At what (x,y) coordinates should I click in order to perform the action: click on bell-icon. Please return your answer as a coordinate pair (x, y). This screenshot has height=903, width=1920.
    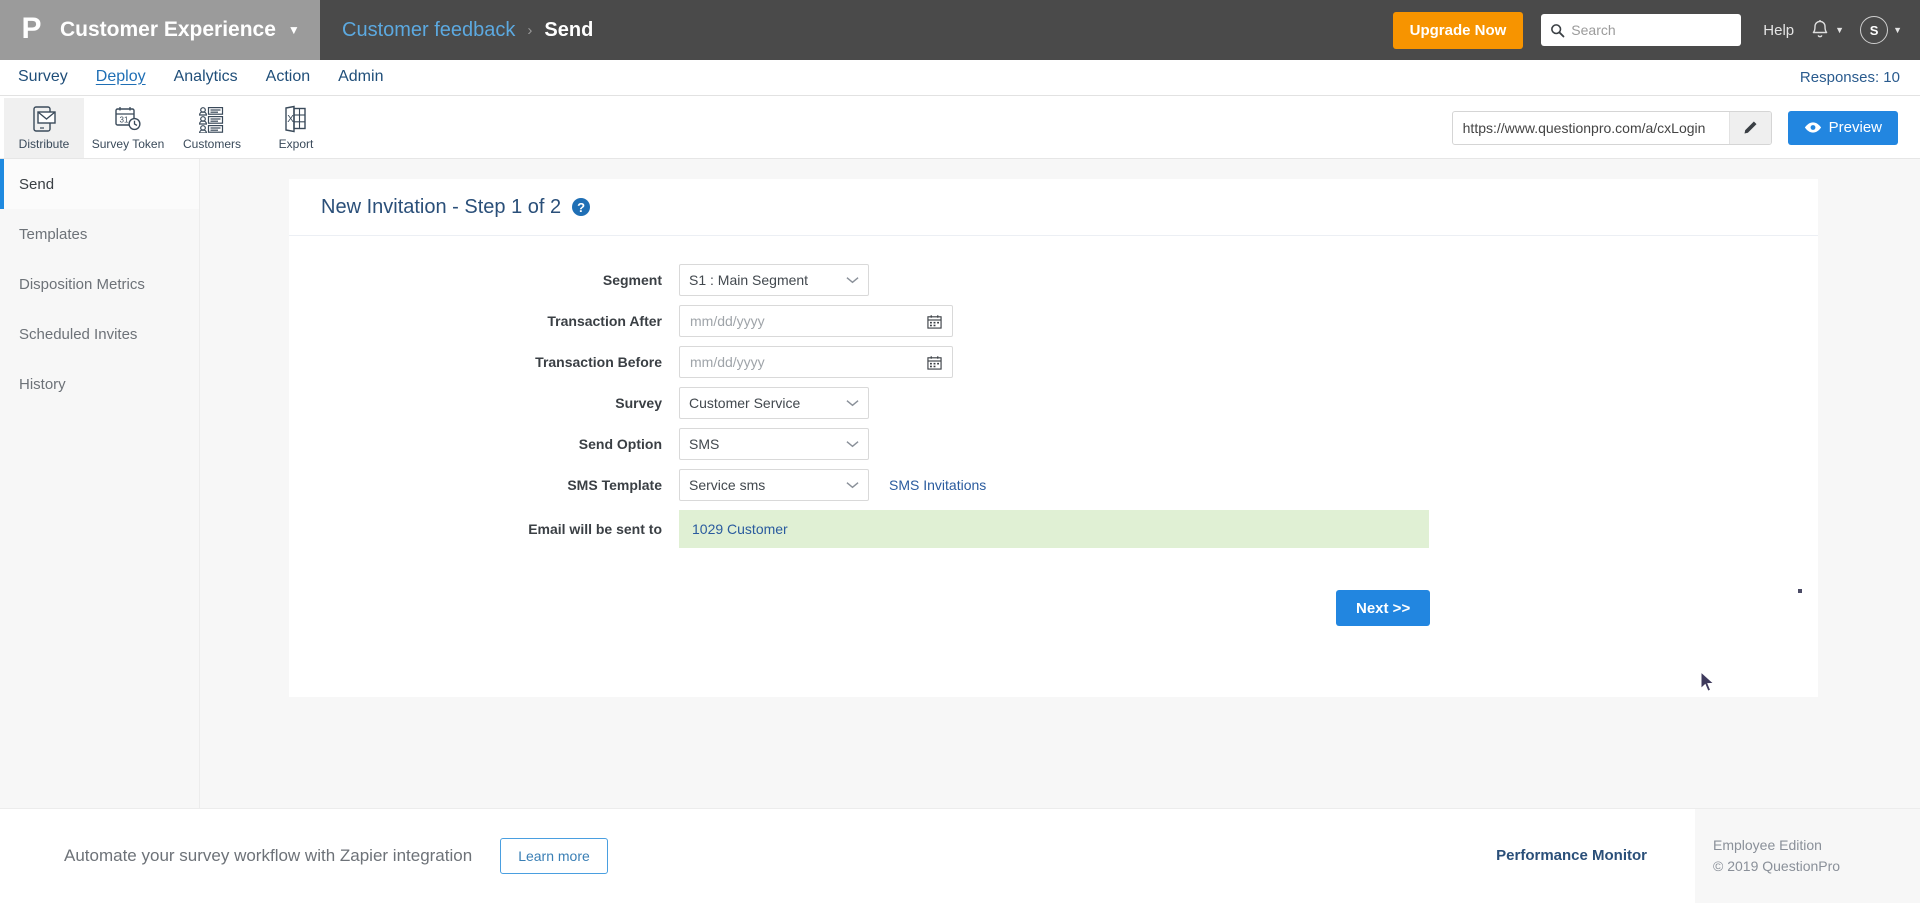
    Looking at the image, I should click on (1820, 29).